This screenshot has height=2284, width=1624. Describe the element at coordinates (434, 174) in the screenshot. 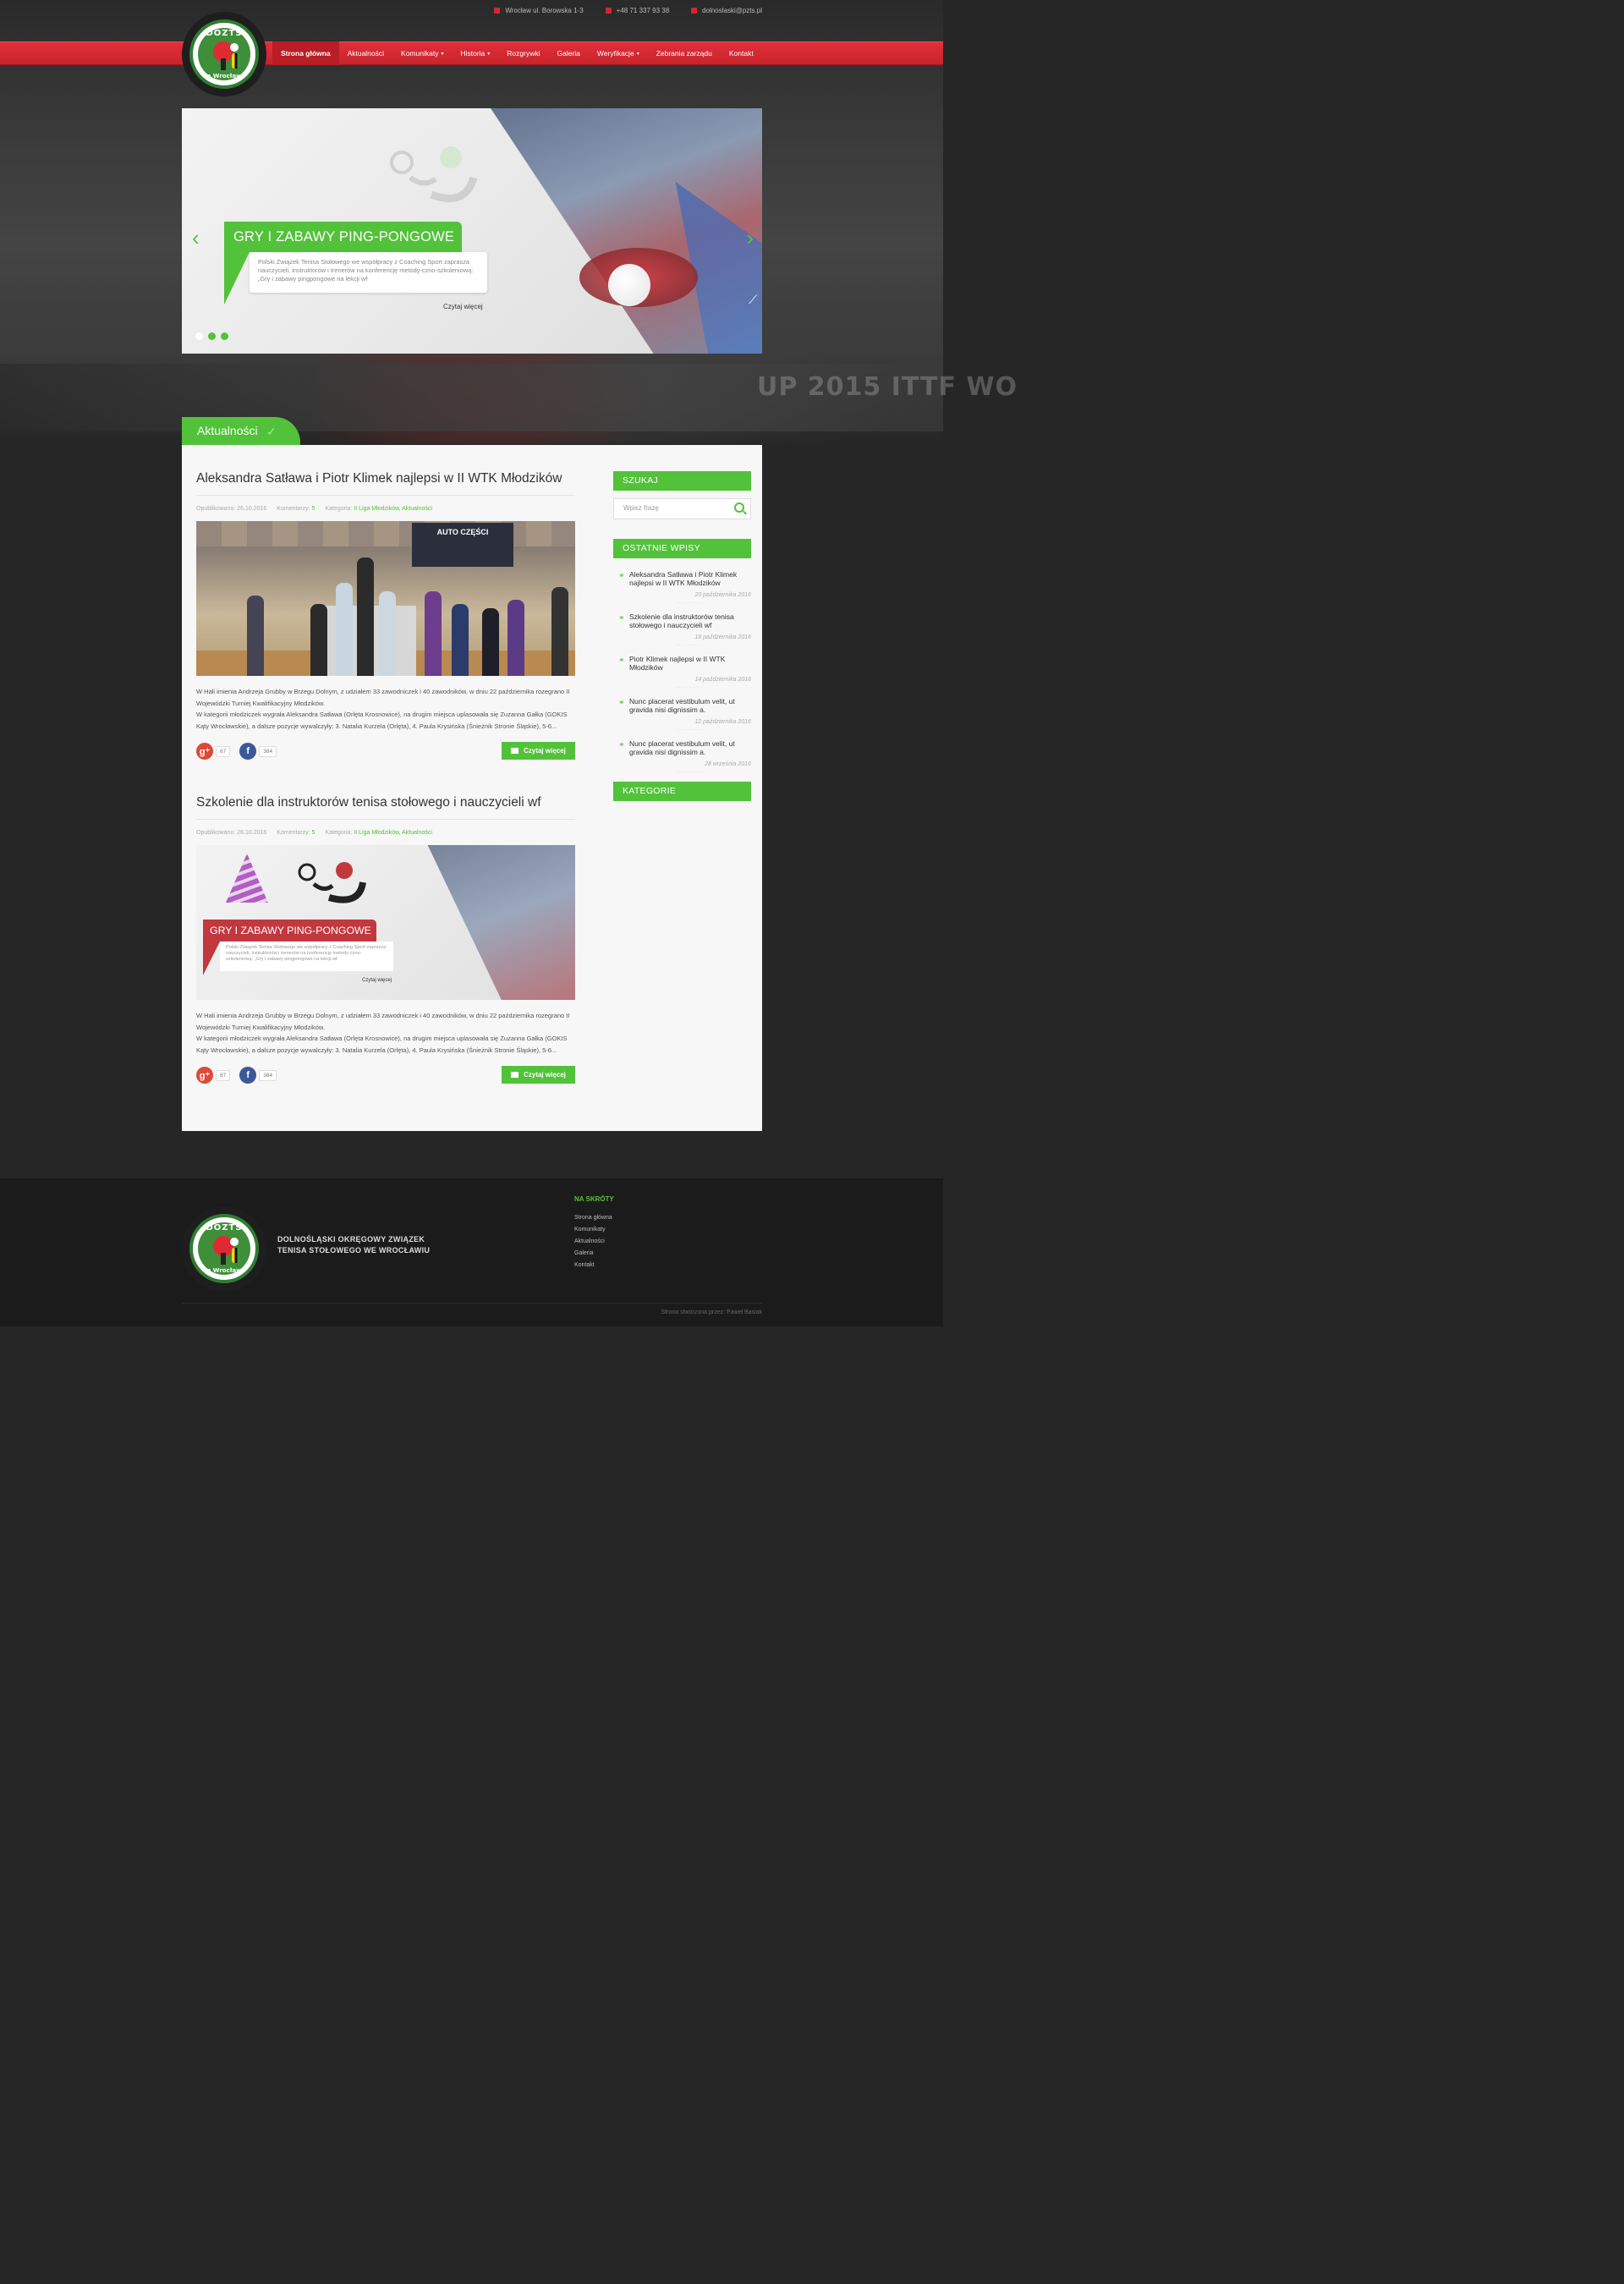

I see `slide-logo-watermark` at that location.